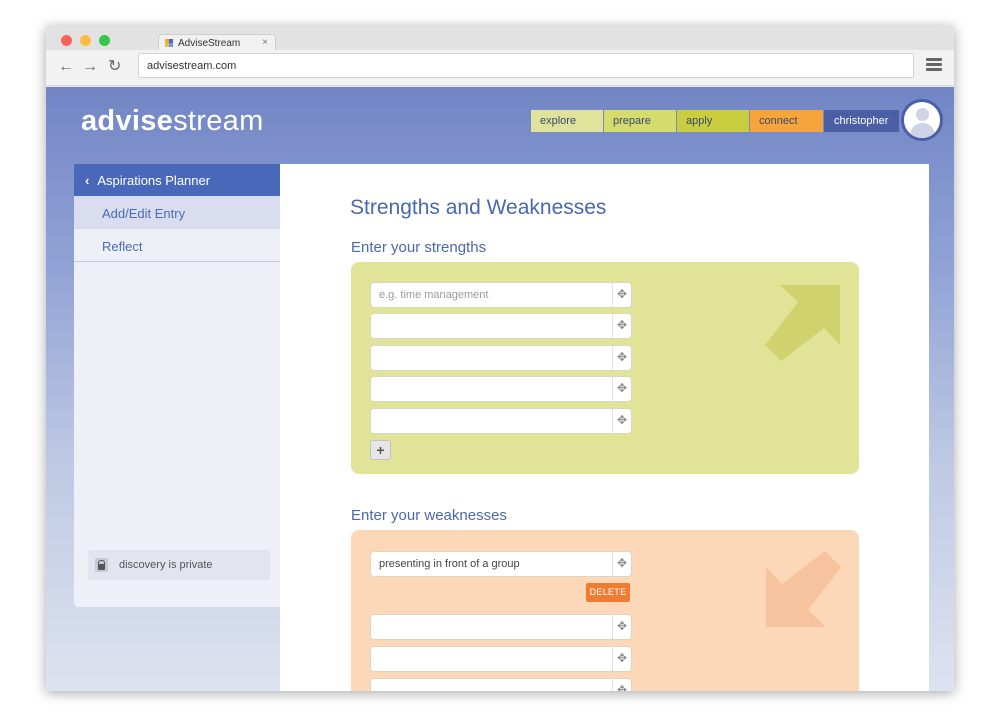  I want to click on strength-input: e.g. time management ✥, so click(501, 295).